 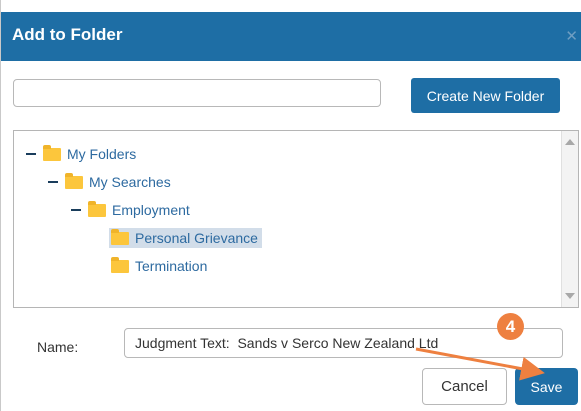 I want to click on tree-node-my-searches: My Searches, so click(x=109, y=182).